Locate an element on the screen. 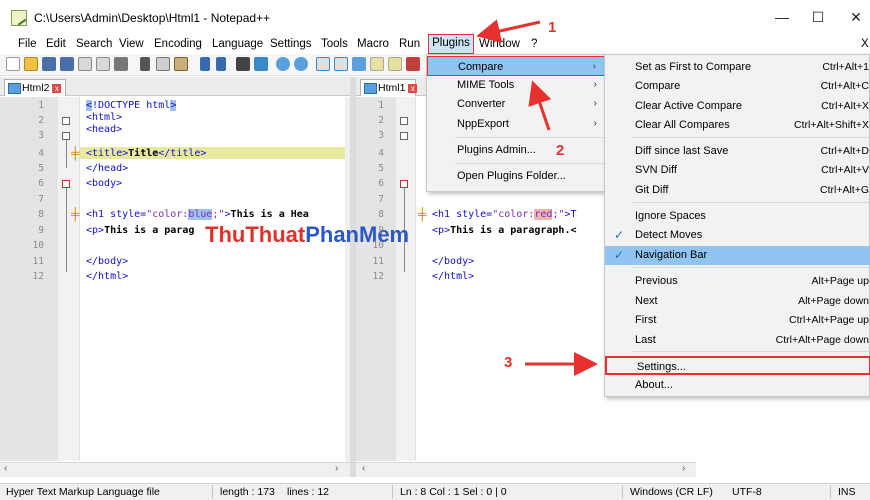 The width and height of the screenshot is (870, 500). annotation-arrows is located at coordinates (537, 197).